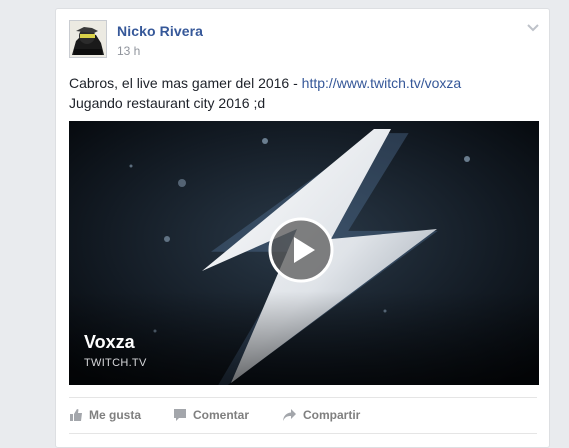  What do you see at coordinates (565, 217) in the screenshot?
I see `scrollbar-gutter` at bounding box center [565, 217].